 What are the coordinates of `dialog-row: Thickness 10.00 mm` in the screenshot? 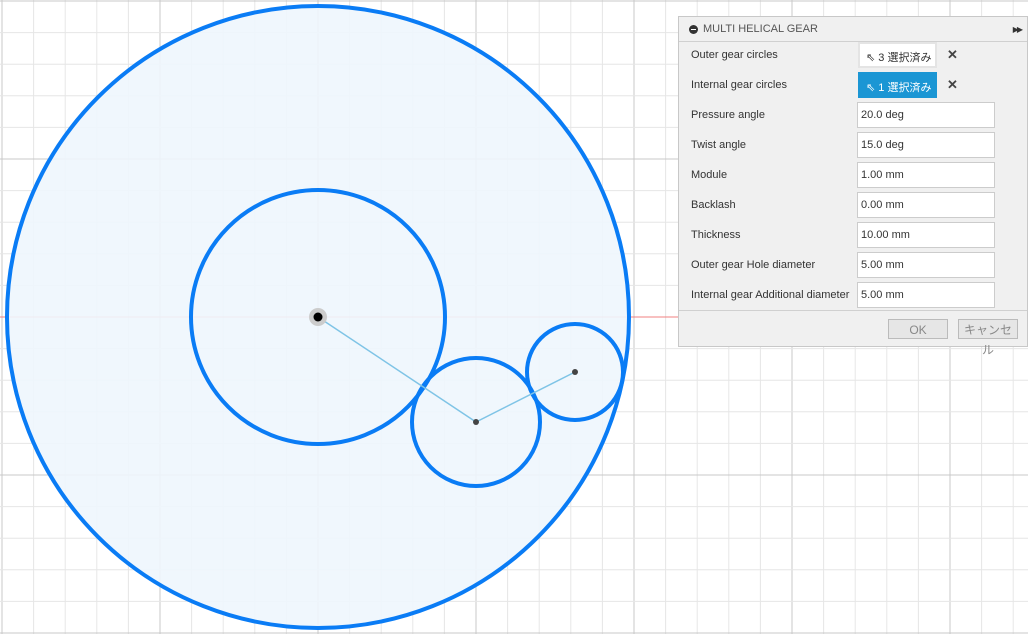 It's located at (853, 235).